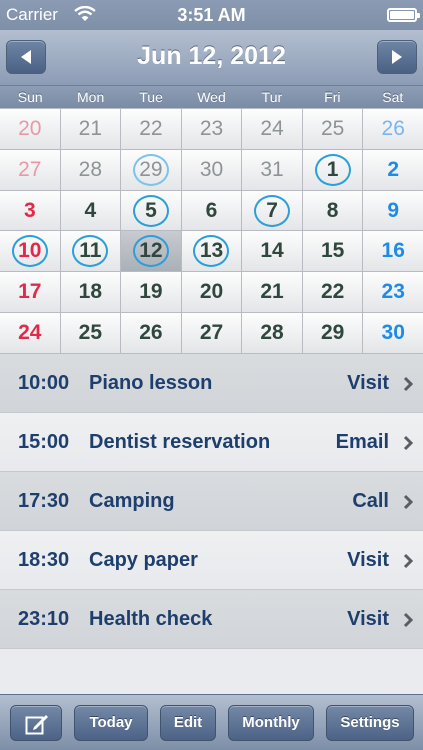  What do you see at coordinates (211, 383) in the screenshot?
I see `event-row: 10:00 Piano lesson Visit` at bounding box center [211, 383].